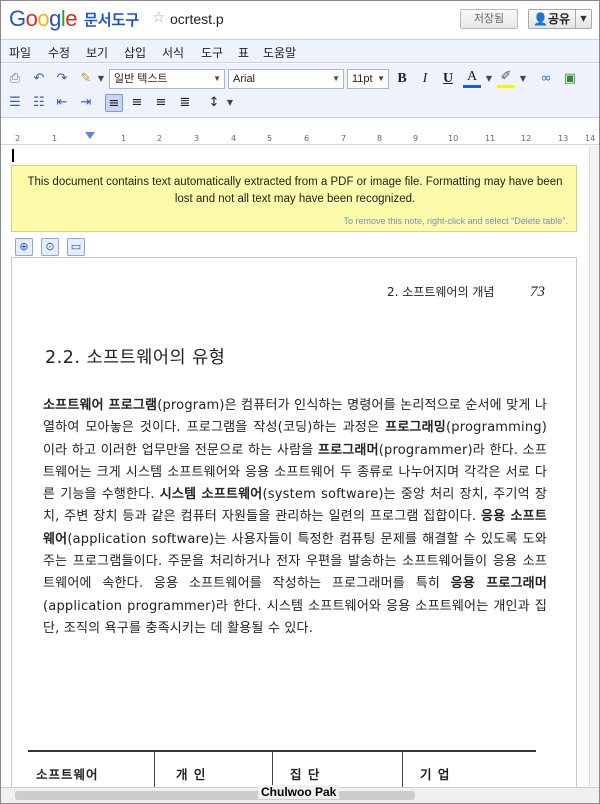 This screenshot has width=600, height=804. What do you see at coordinates (135, 52) in the screenshot?
I see `menu-insert: 삽입` at bounding box center [135, 52].